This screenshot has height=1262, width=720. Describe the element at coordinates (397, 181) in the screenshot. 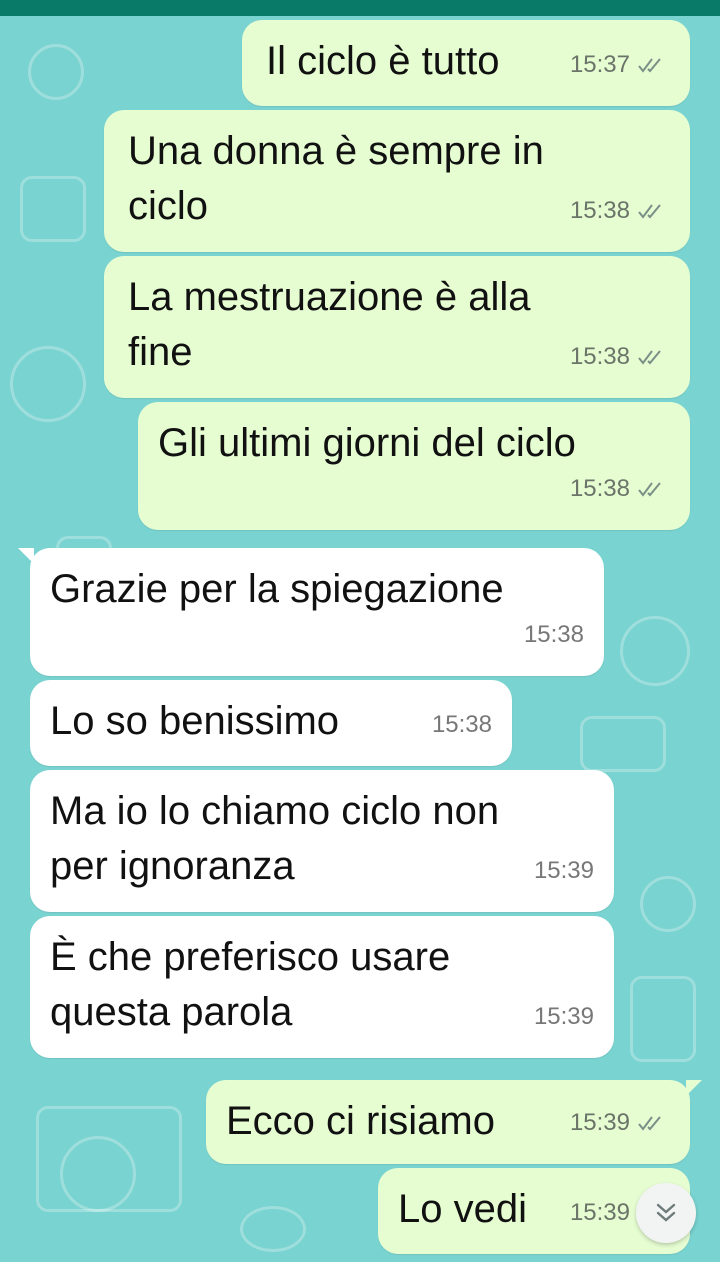

I see `message-bubble-outgoing: Una donna è sempre in ciclo 15:38` at that location.